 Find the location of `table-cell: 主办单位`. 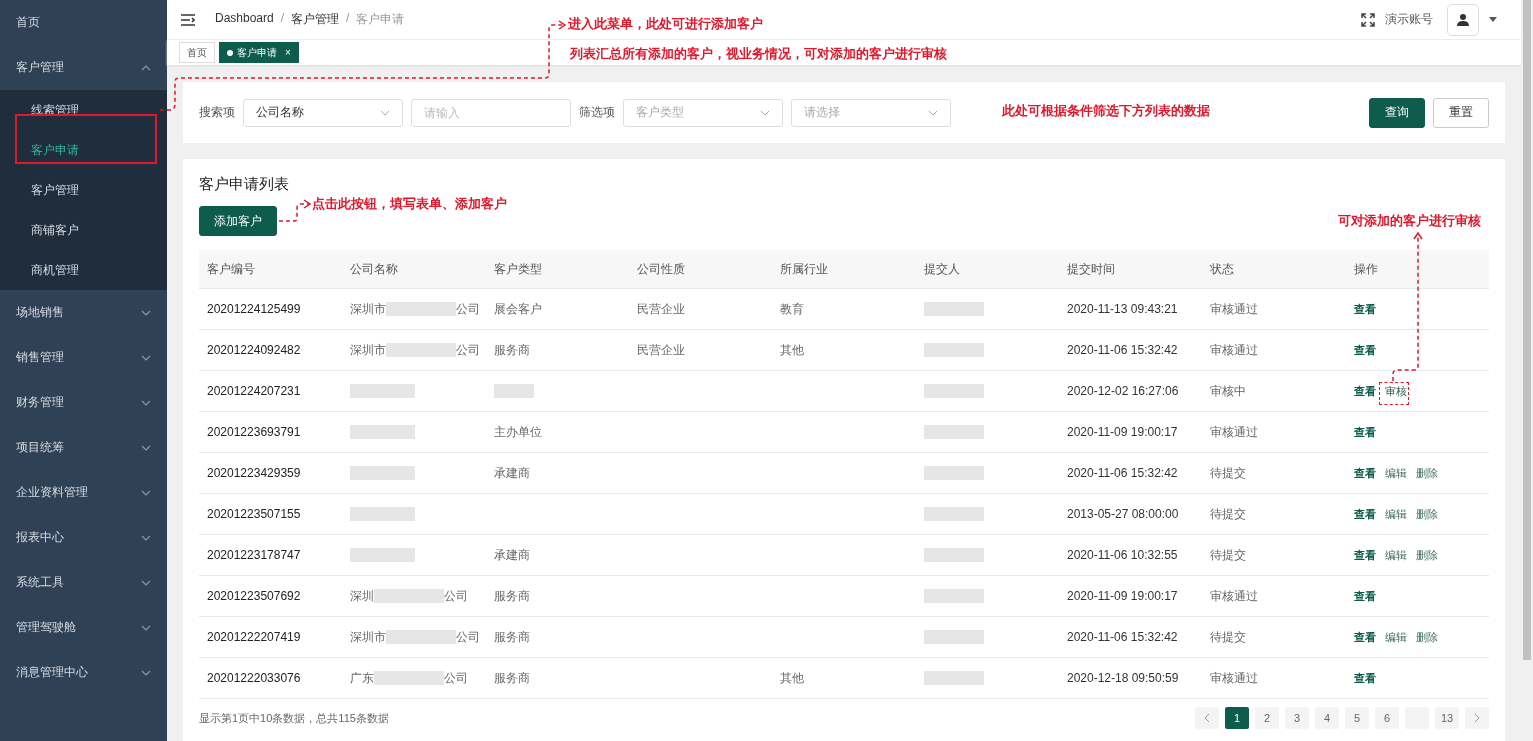

table-cell: 主办单位 is located at coordinates (517, 431).